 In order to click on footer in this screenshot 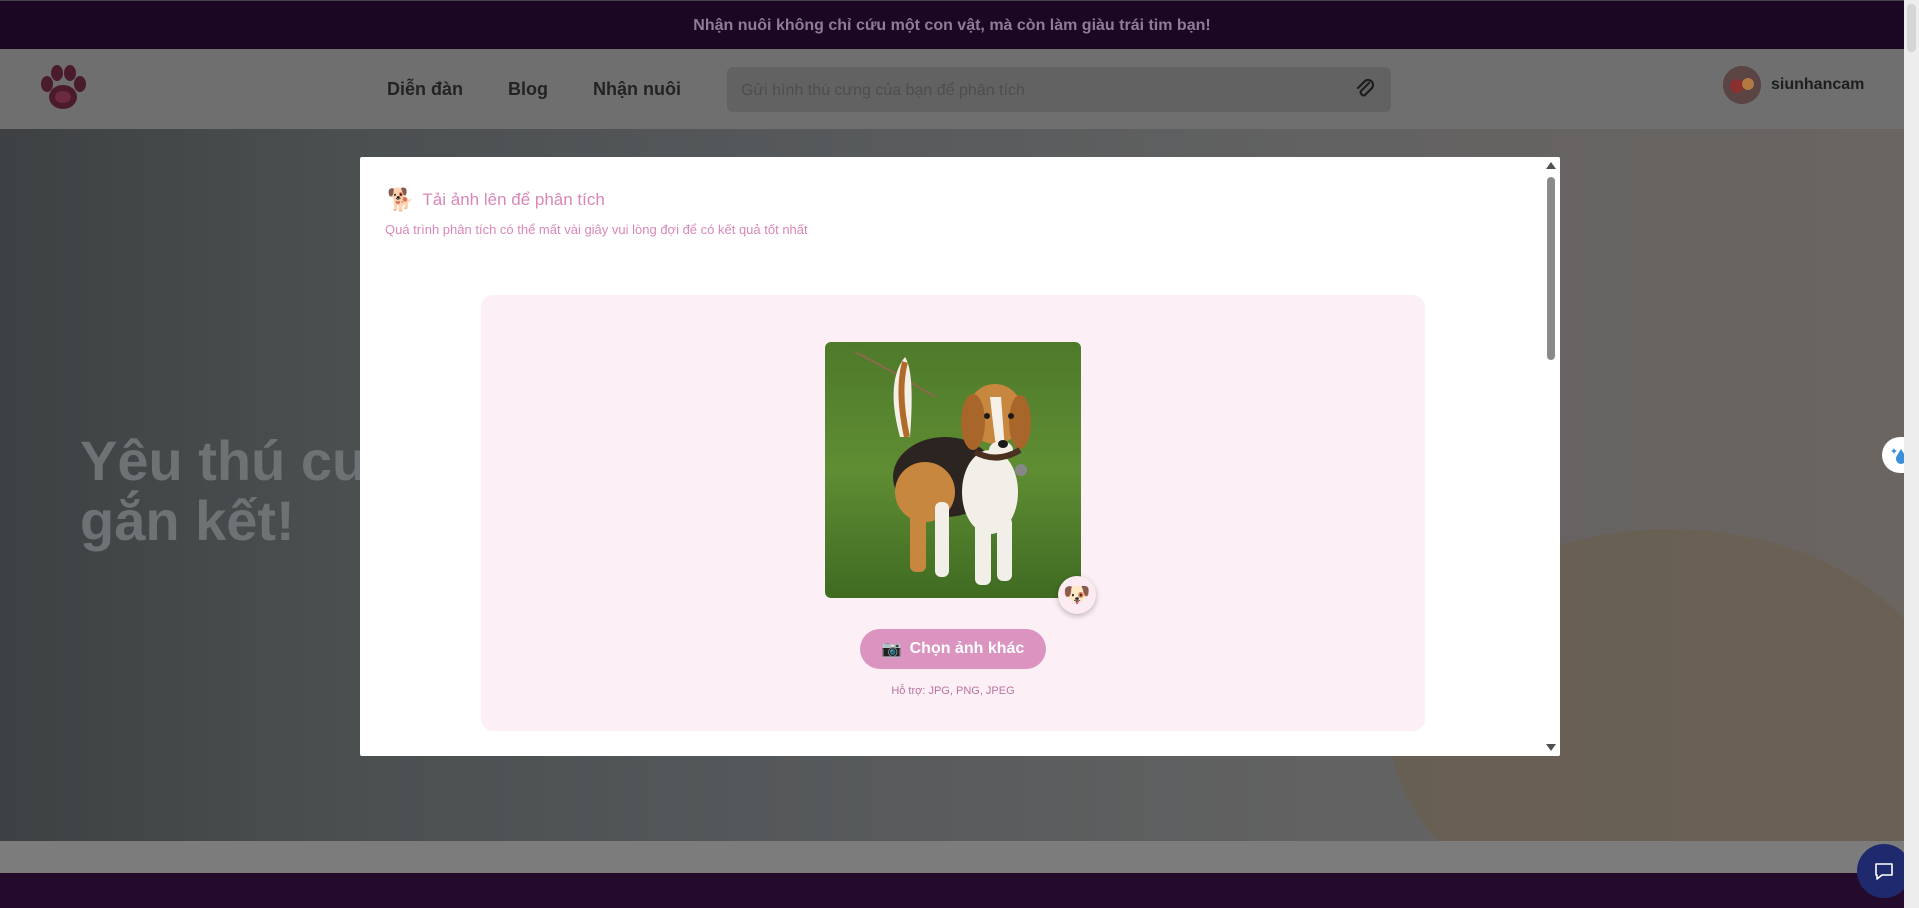, I will do `click(952, 890)`.